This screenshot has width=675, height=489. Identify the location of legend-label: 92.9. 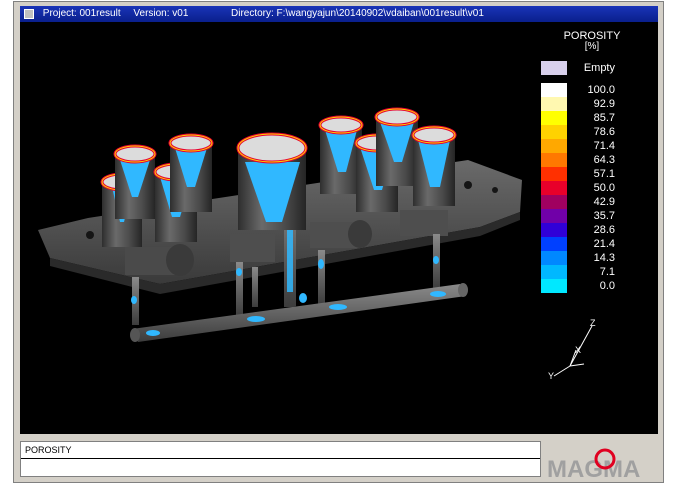
(604, 104).